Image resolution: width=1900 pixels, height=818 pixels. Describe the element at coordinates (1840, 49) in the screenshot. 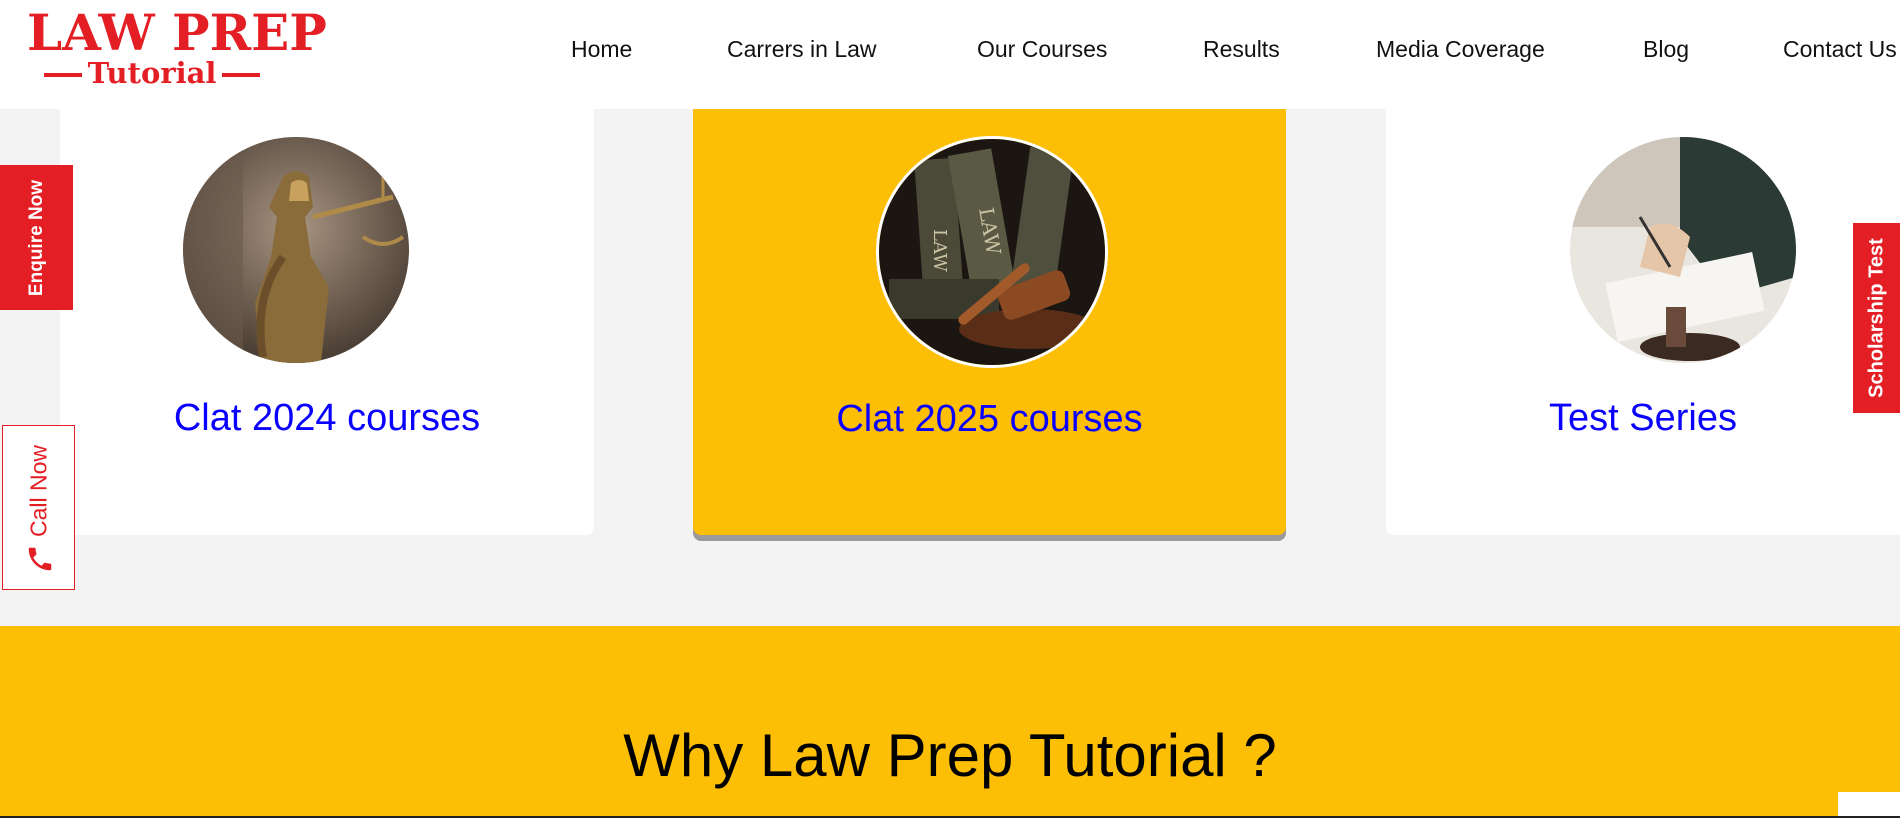

I see `nav-contact-us: Contact Us` at that location.